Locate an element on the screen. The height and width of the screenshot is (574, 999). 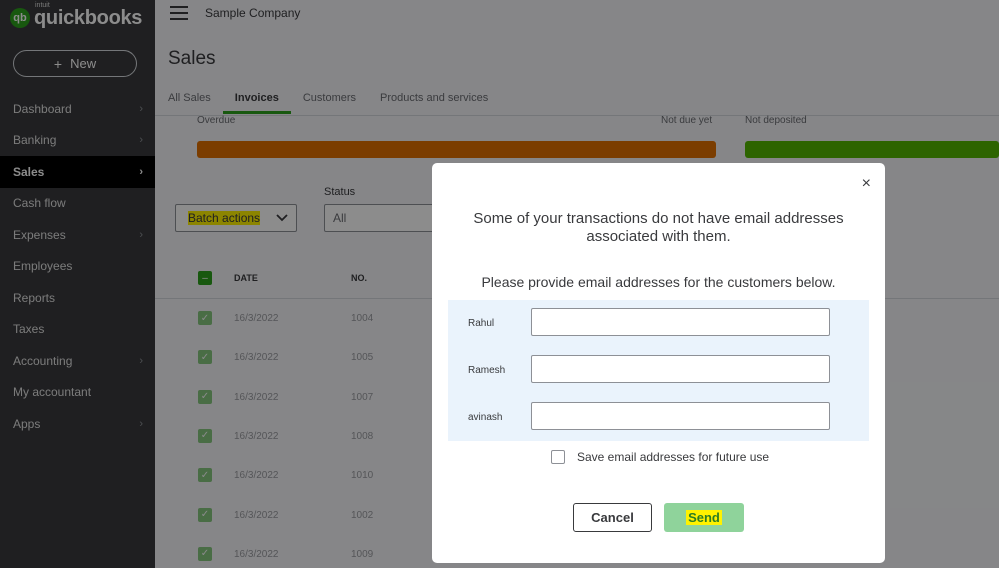
customer-email-row: Rahul is located at coordinates (658, 323).